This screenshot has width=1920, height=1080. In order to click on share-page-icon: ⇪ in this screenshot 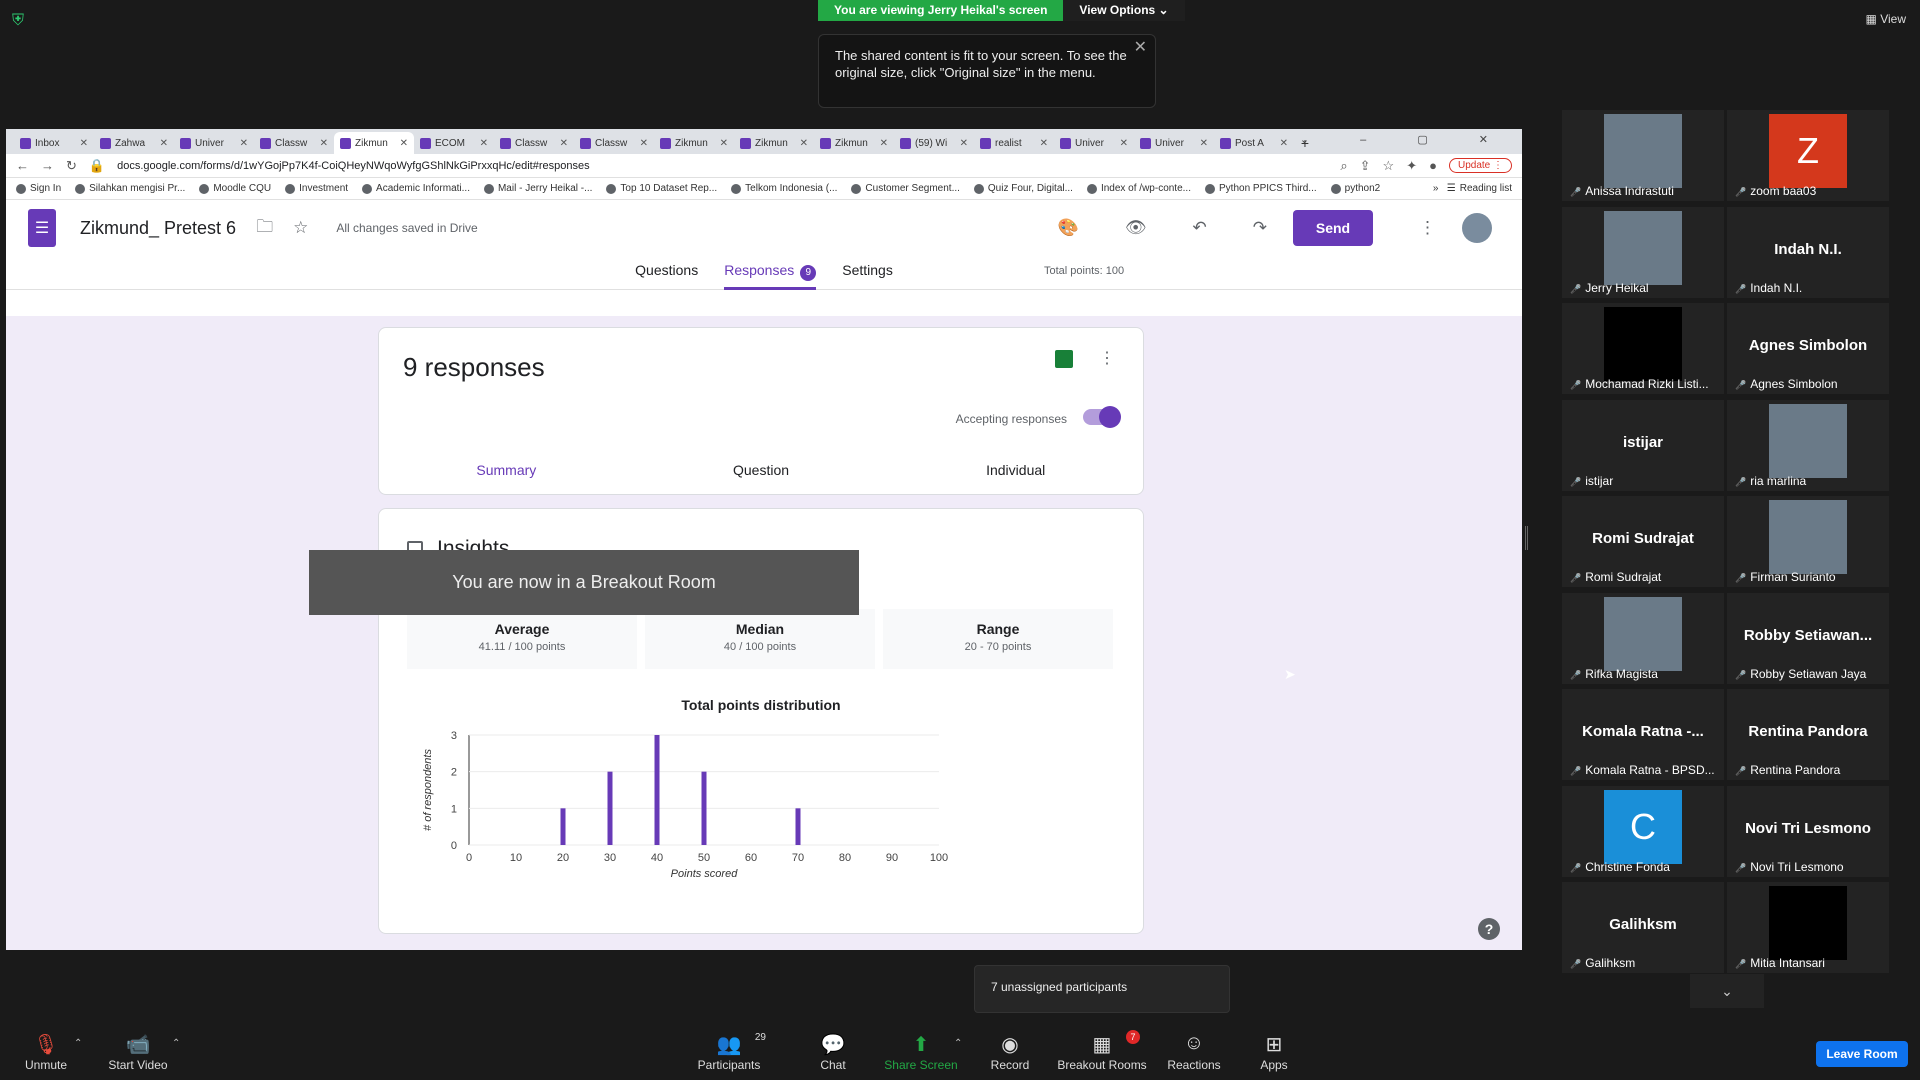, I will do `click(1365, 166)`.